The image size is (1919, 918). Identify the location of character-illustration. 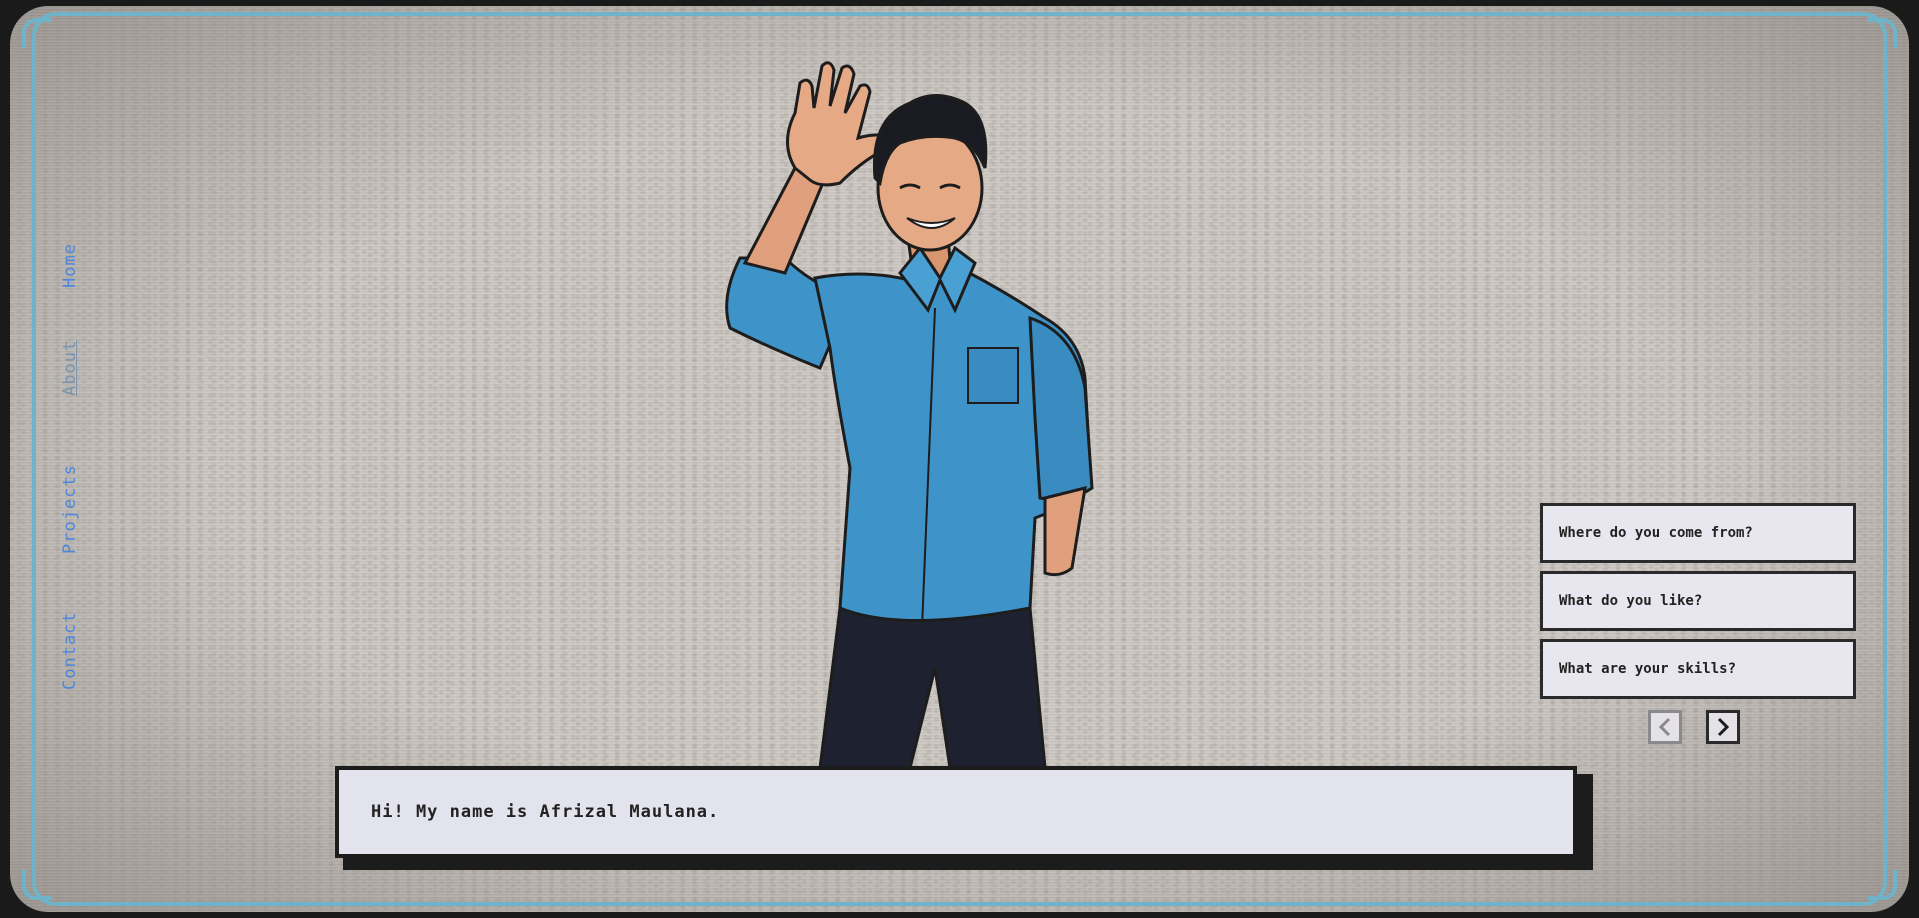
(909, 414).